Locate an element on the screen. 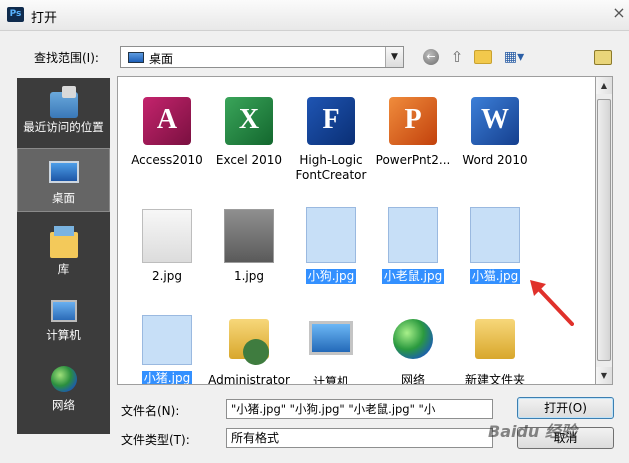  file-label: 网络 is located at coordinates (412, 379).